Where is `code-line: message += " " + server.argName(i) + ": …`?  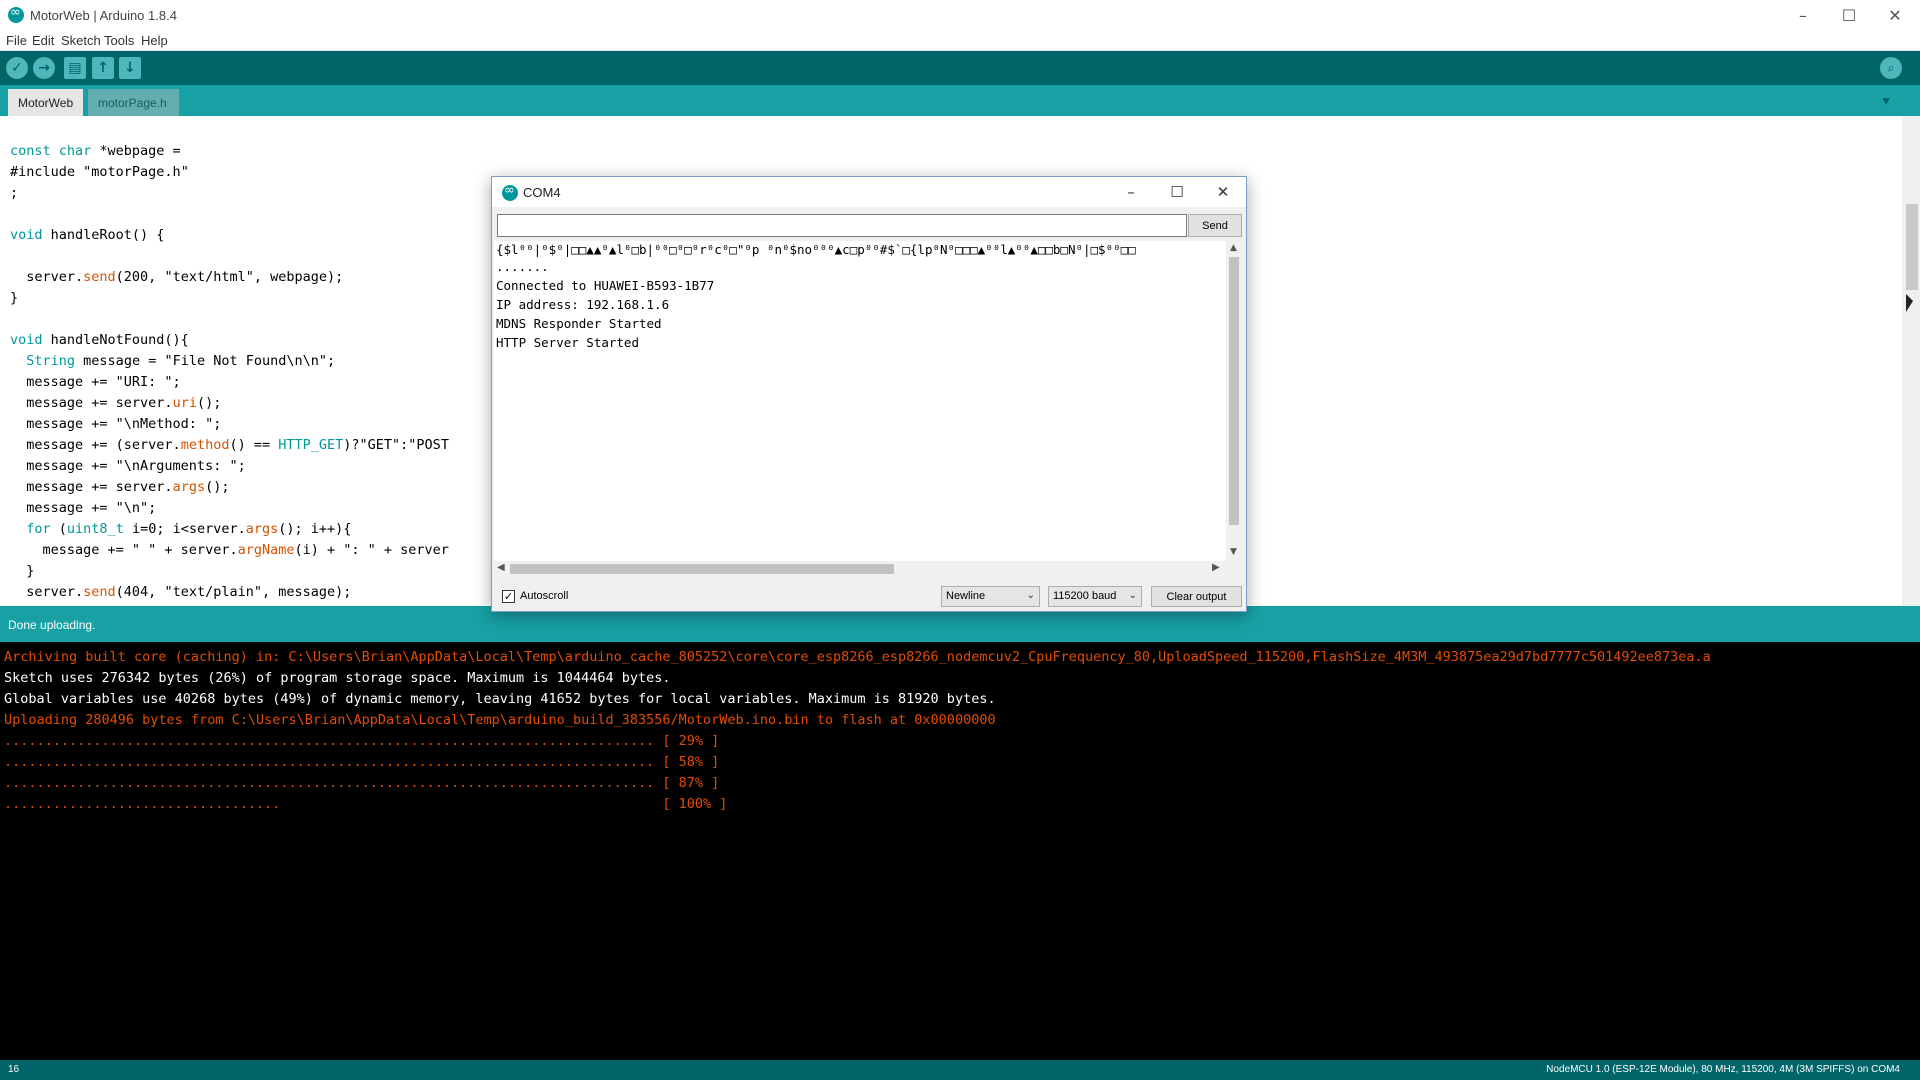 code-line: message += " " + server.argName(i) + ": … is located at coordinates (229, 550).